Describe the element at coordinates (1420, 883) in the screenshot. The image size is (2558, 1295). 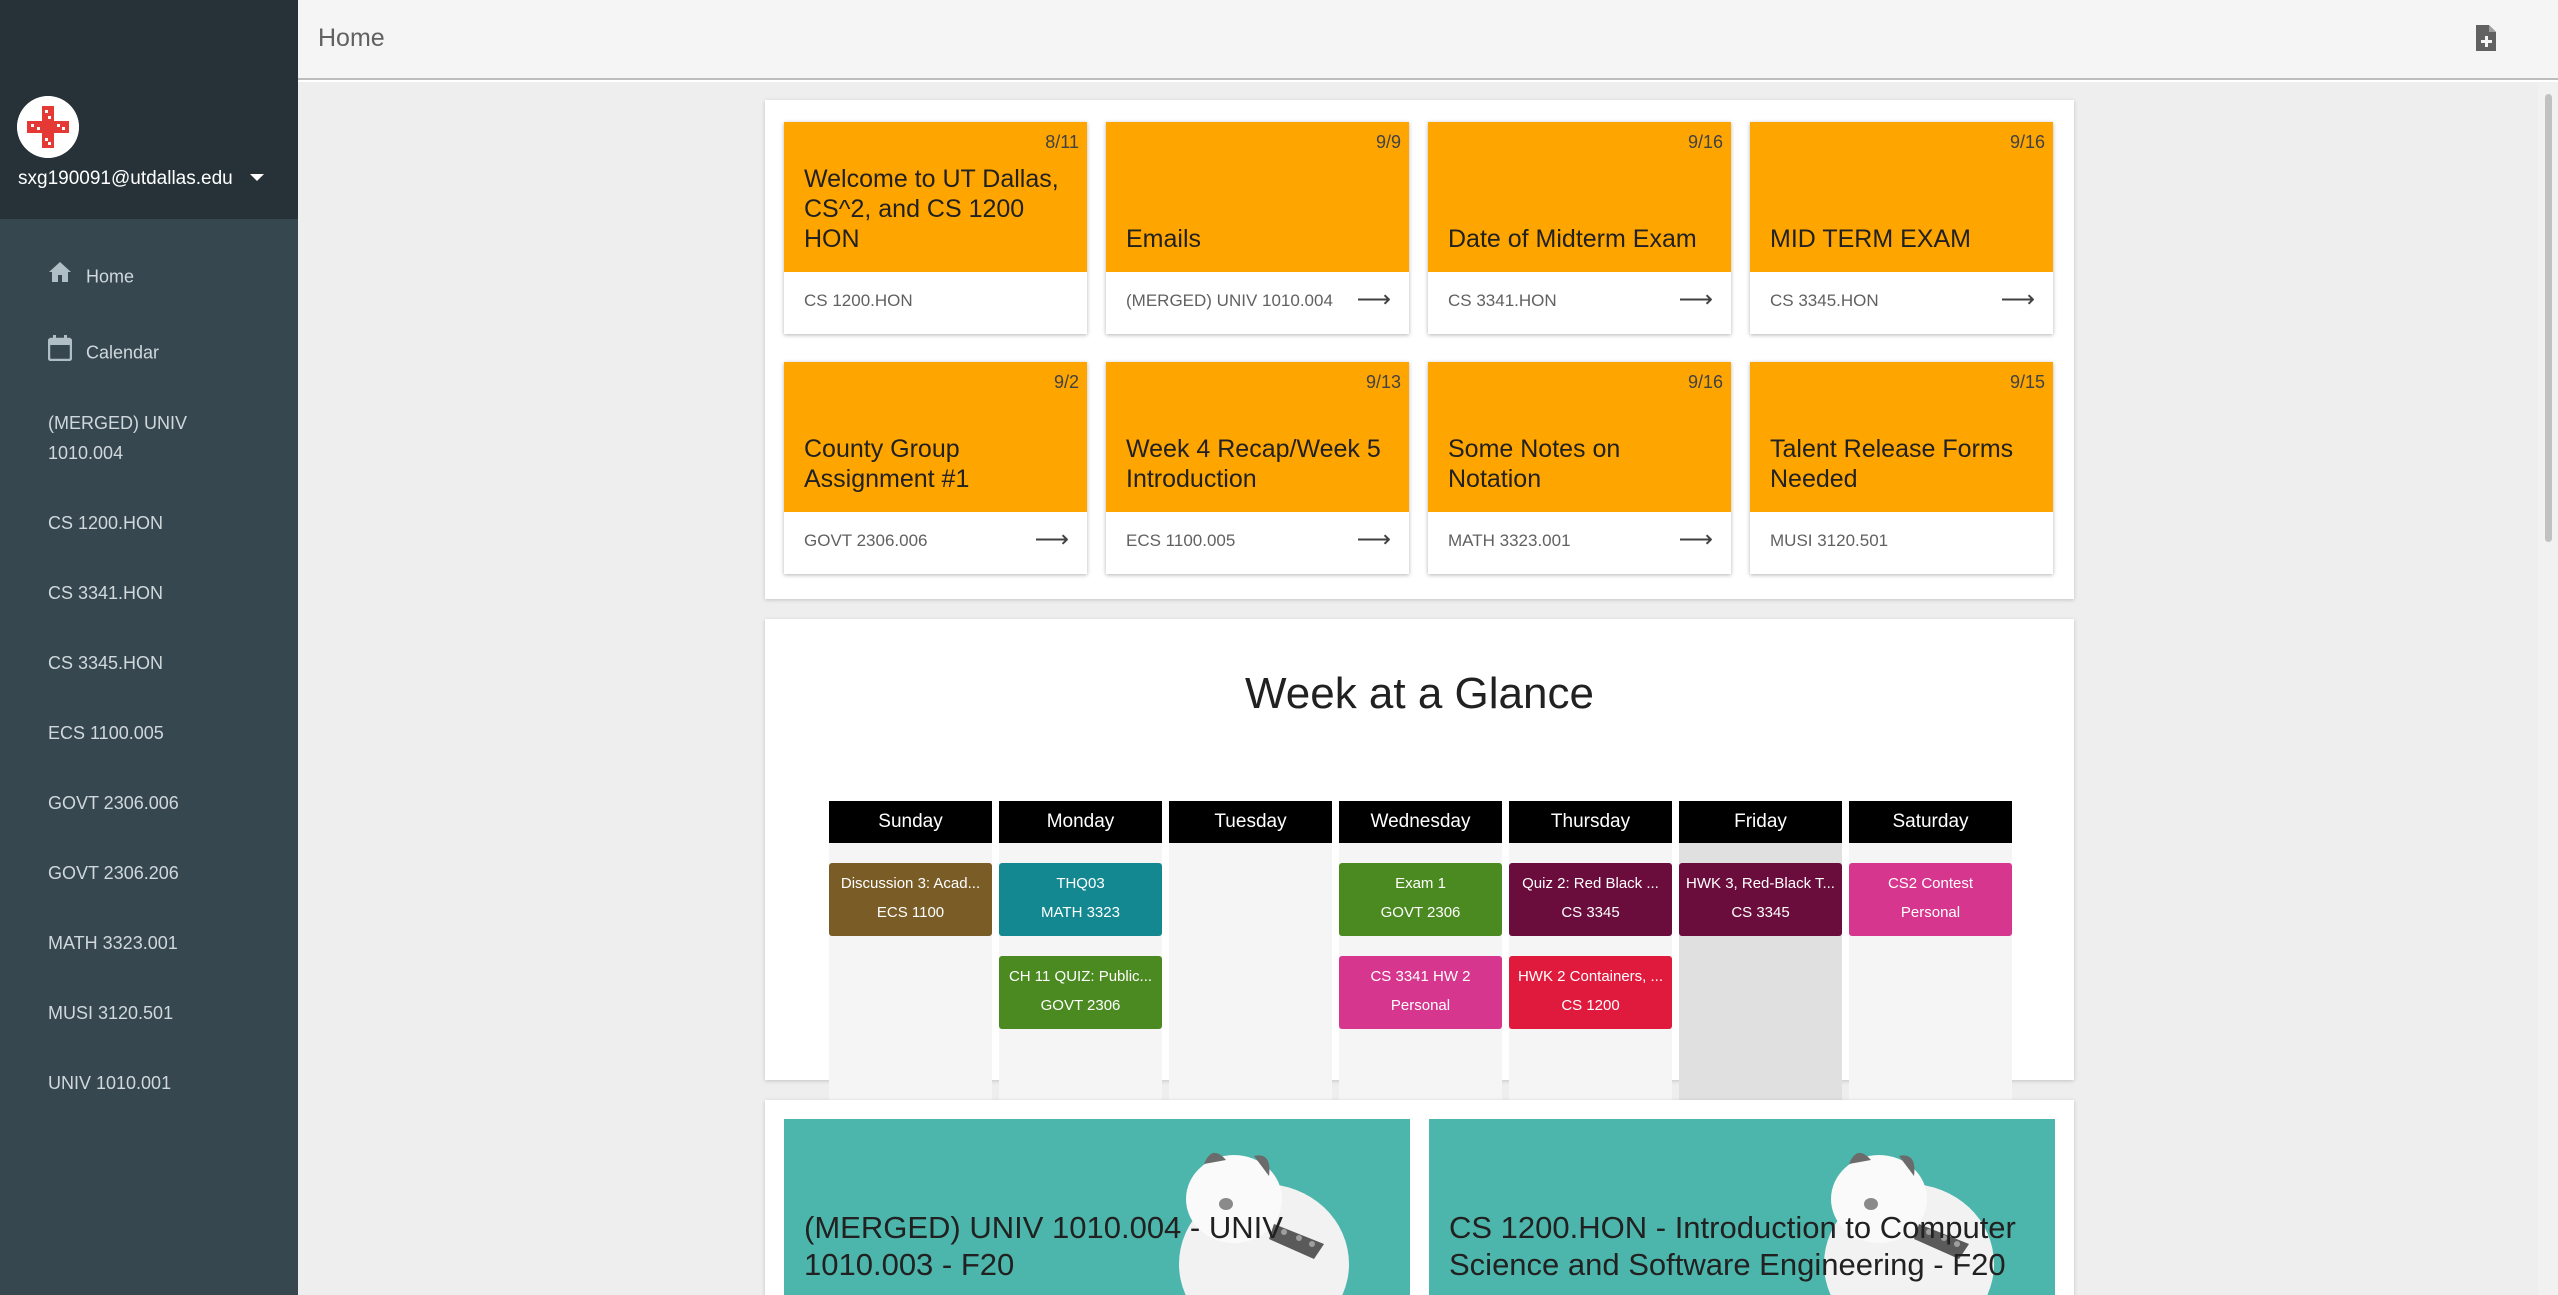
I see `event-title: Exam 1` at that location.